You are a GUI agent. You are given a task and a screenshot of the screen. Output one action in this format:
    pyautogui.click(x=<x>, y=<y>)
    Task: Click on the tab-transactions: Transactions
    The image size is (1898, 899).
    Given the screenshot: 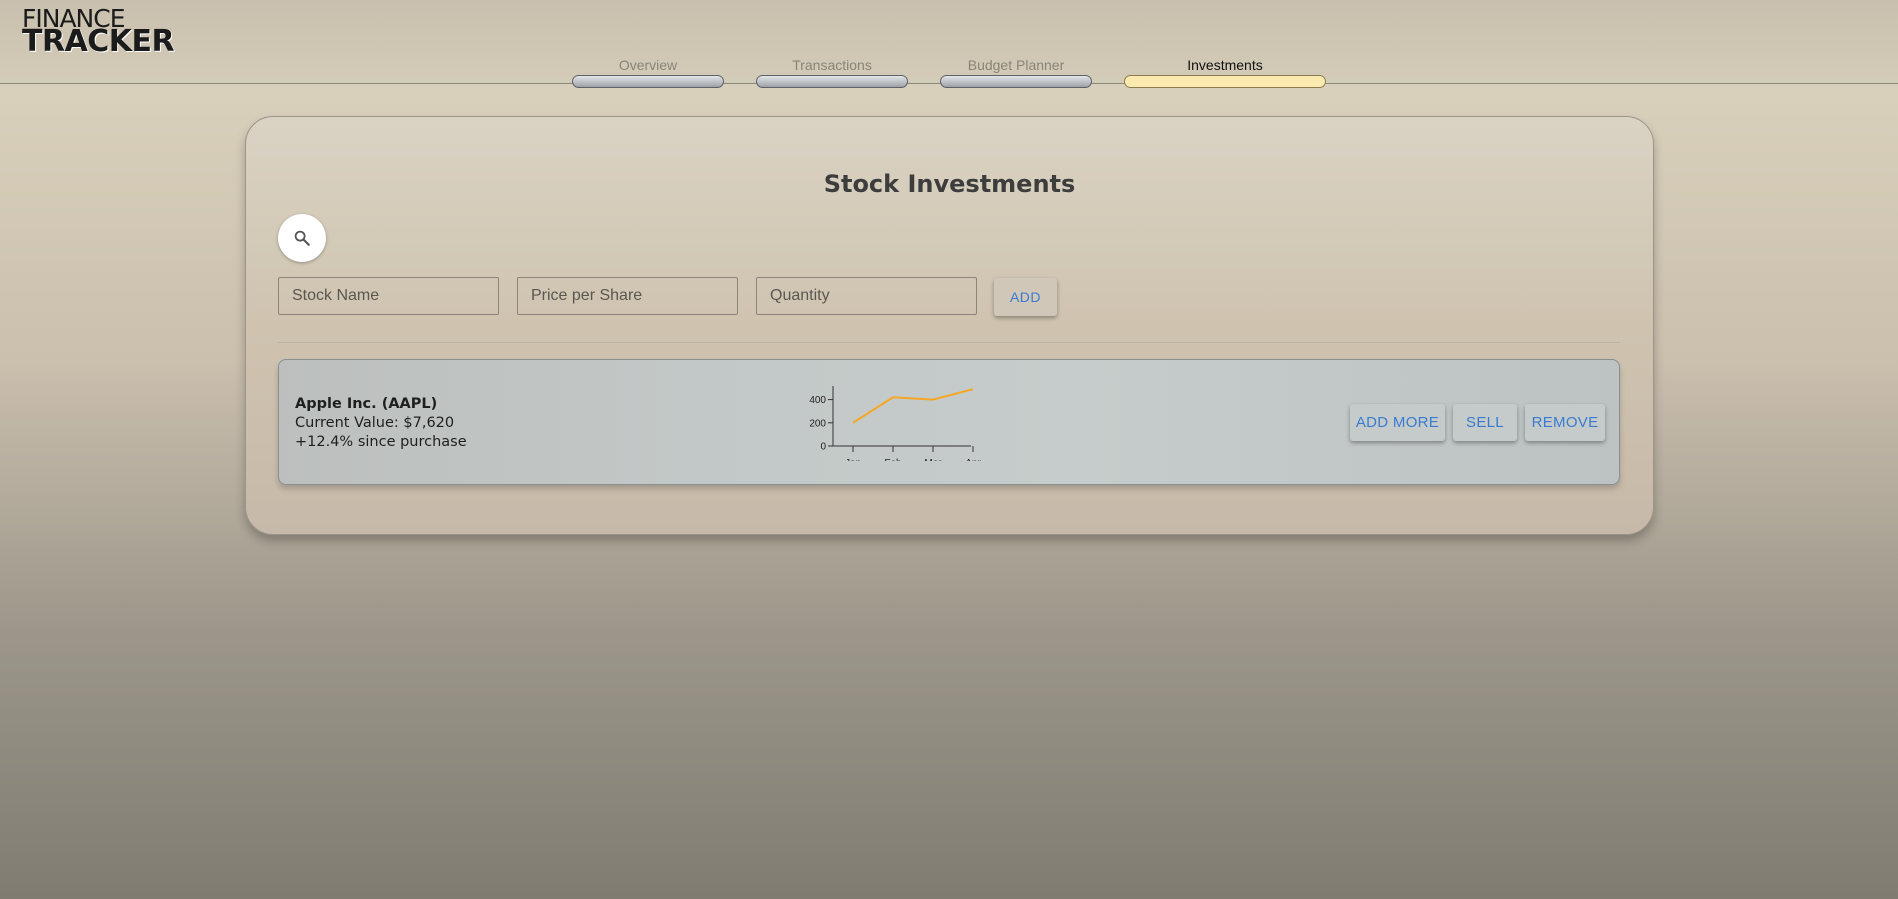 What is the action you would take?
    pyautogui.click(x=832, y=72)
    